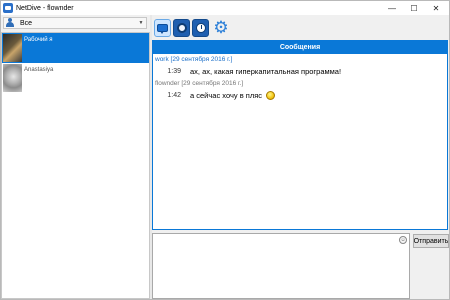  I want to click on app-icon, so click(8, 8).